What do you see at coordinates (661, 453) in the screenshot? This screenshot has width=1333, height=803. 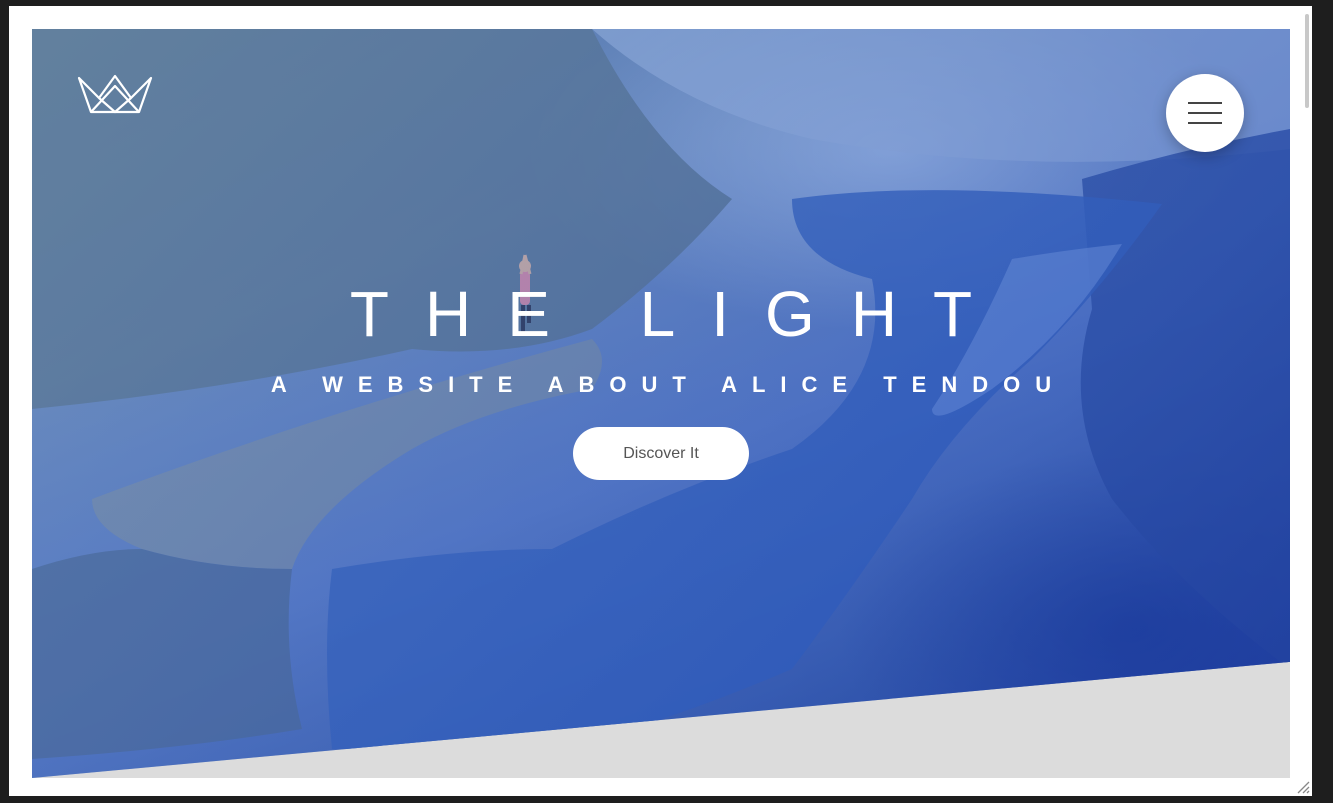 I see `discover-it-button: Discover It` at bounding box center [661, 453].